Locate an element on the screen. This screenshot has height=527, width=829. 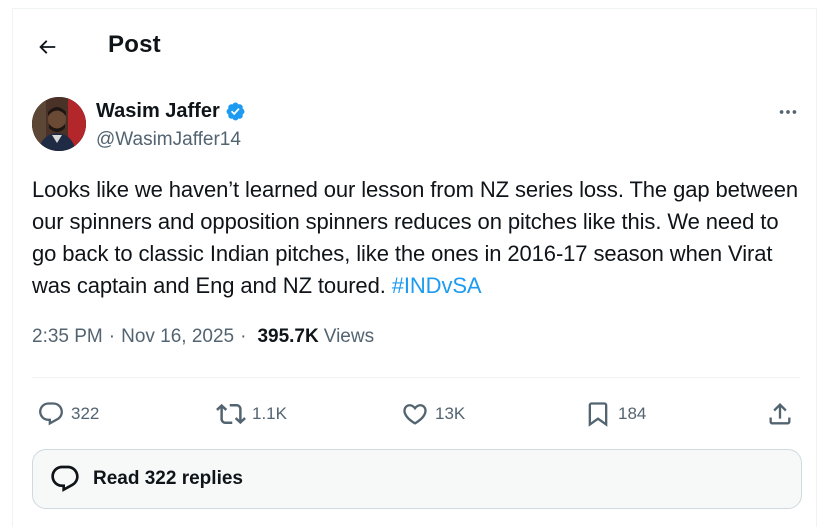
action-bar: 322 1.1K 13K 184 is located at coordinates (415, 414).